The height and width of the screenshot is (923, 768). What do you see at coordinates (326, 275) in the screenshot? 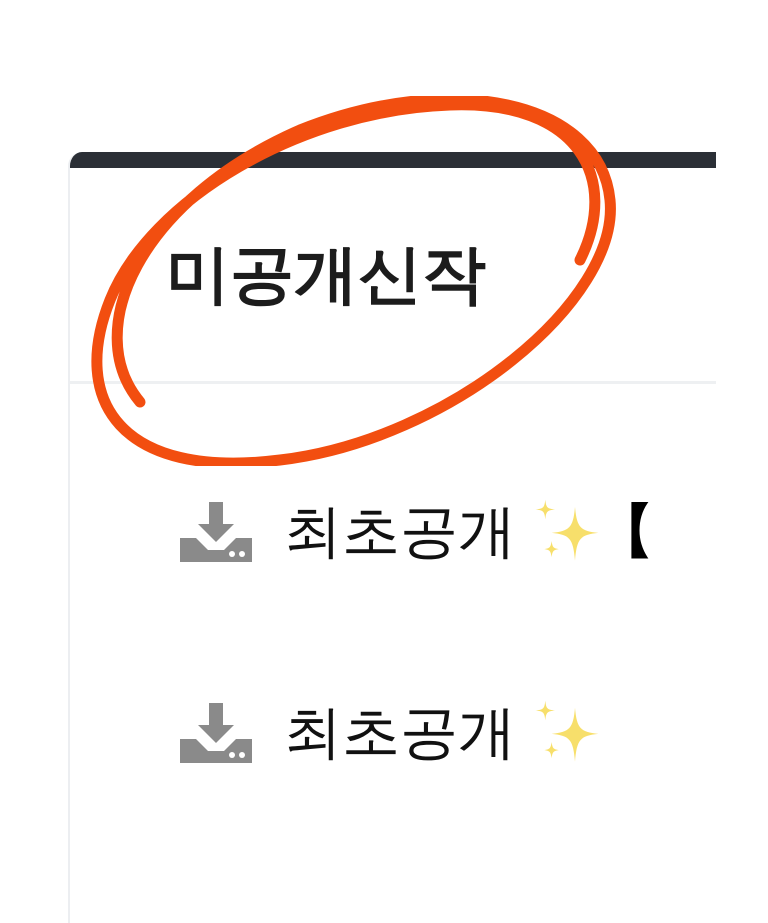
I see `section-title: 미공개신작` at bounding box center [326, 275].